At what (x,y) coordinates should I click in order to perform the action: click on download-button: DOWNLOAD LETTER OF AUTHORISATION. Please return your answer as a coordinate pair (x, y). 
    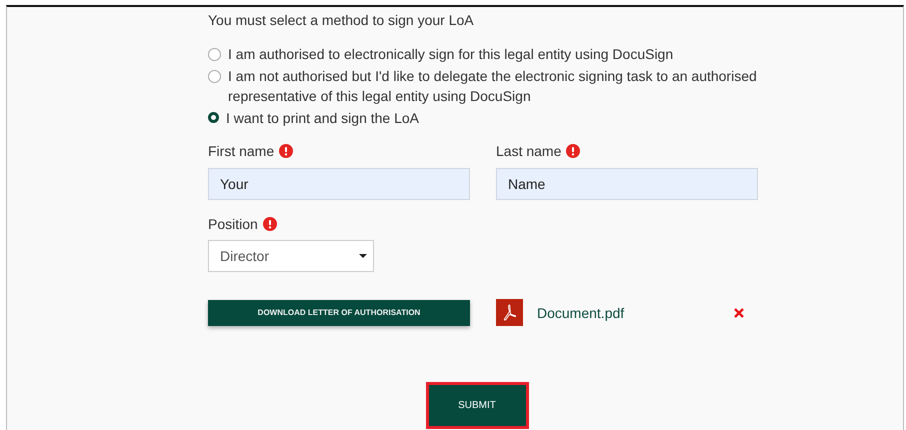
    Looking at the image, I should click on (339, 313).